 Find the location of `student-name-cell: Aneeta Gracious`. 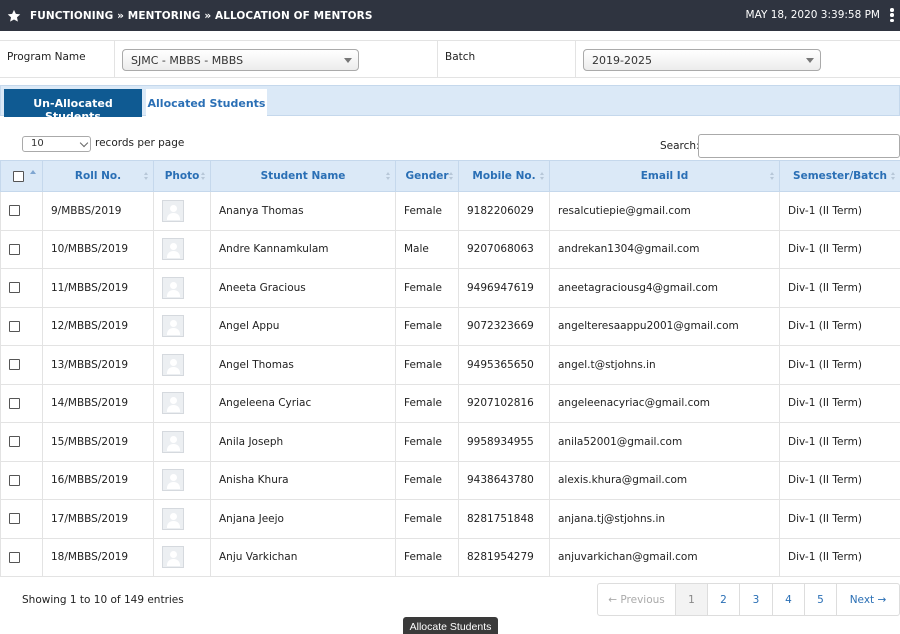

student-name-cell: Aneeta Gracious is located at coordinates (303, 288).